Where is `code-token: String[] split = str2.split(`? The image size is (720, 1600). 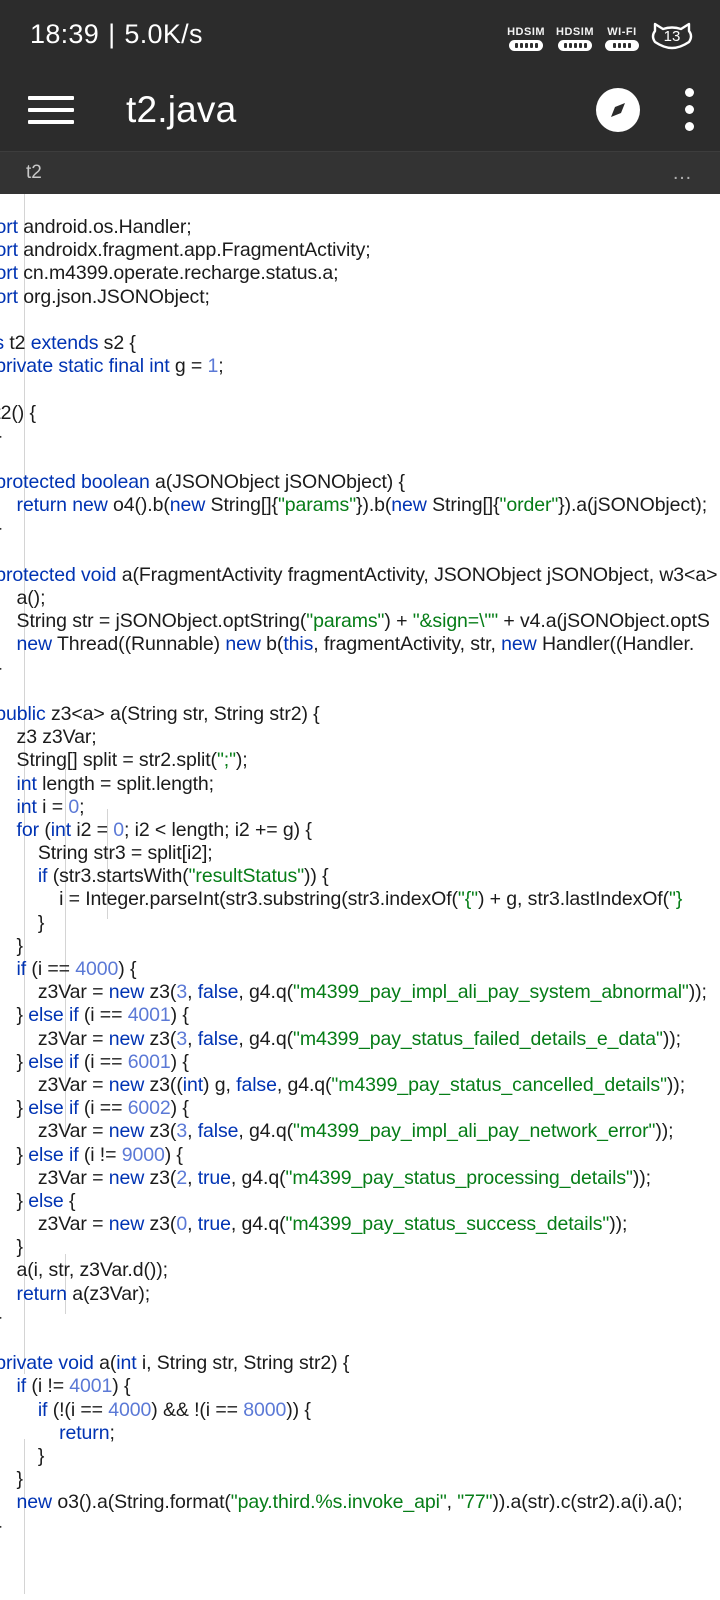
code-token: String[] split = str2.split( is located at coordinates (117, 760).